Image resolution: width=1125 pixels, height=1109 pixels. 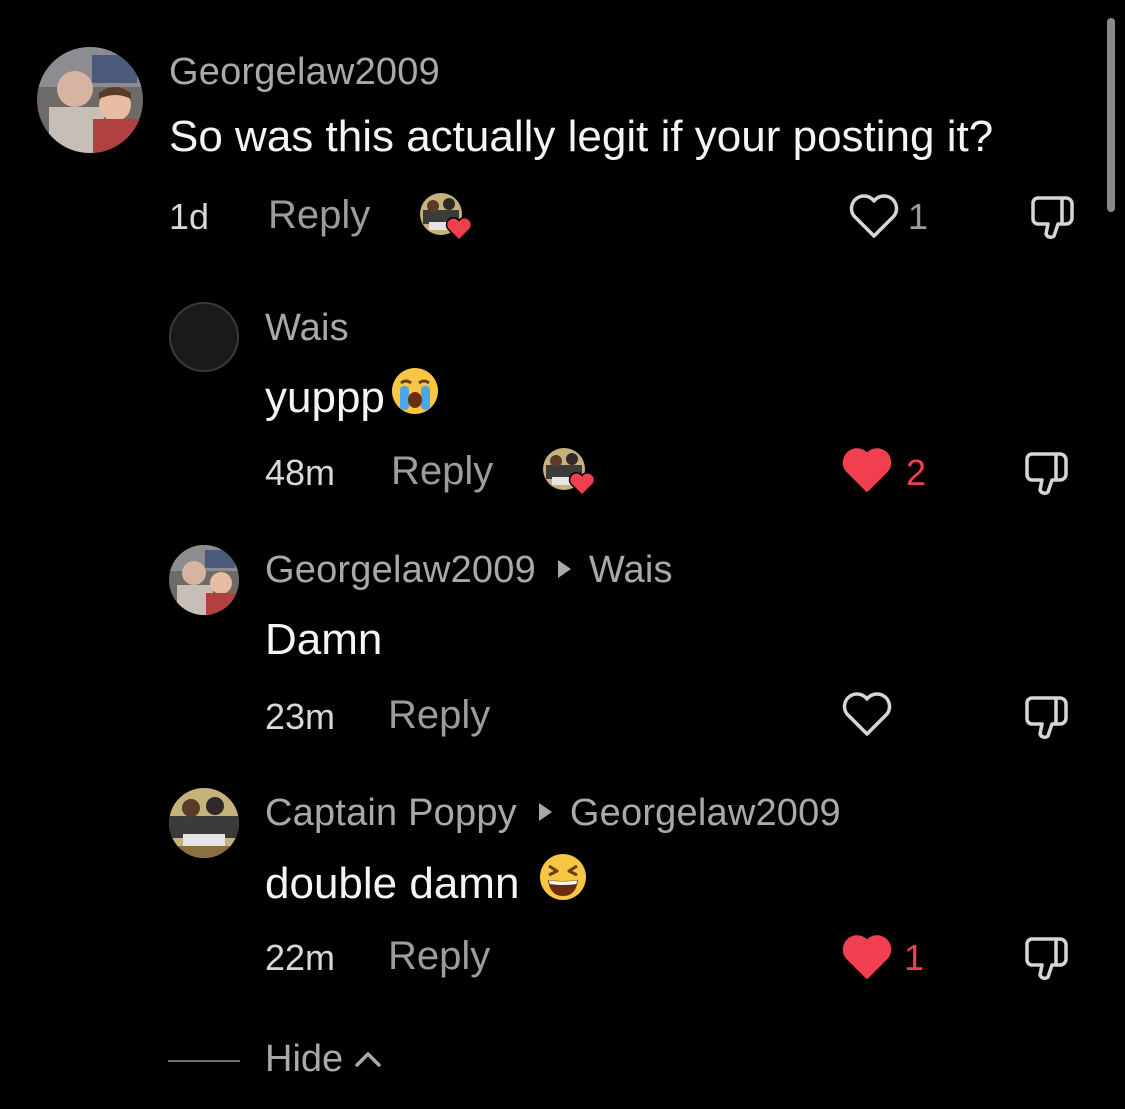 I want to click on reply-to-username: Georgelaw2009, so click(x=705, y=813).